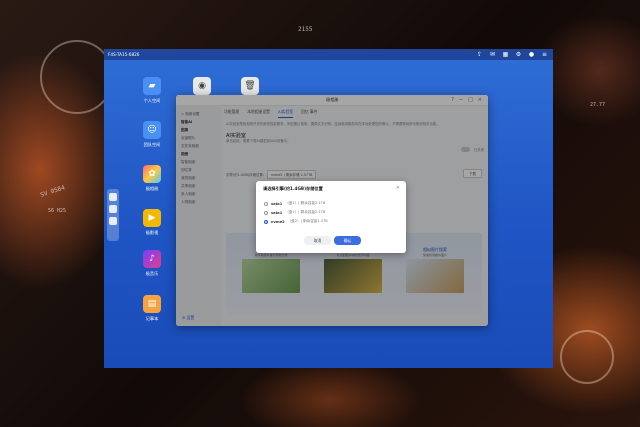  Describe the element at coordinates (152, 273) in the screenshot. I see `icon-label: 极音乐` at that location.